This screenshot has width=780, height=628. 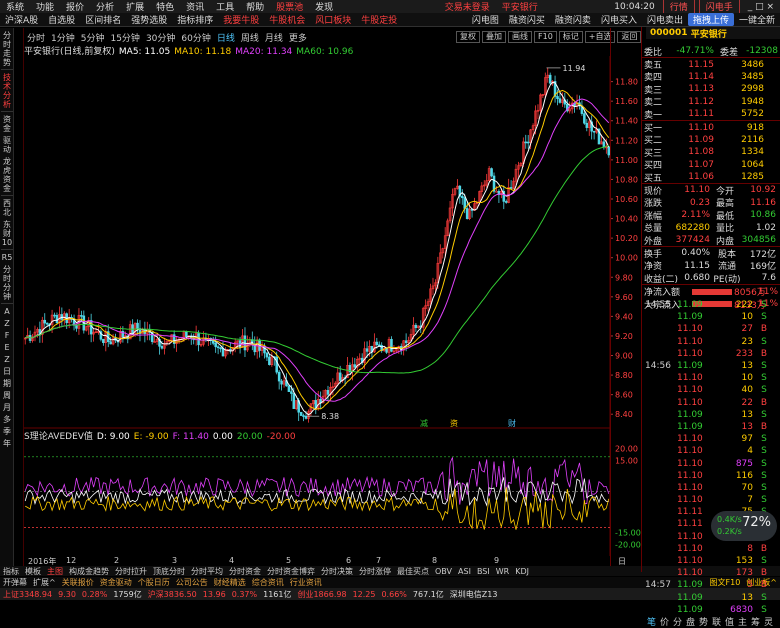 What do you see at coordinates (619, 19) in the screenshot?
I see `topnav-right-3: 闪电买入` at bounding box center [619, 19].